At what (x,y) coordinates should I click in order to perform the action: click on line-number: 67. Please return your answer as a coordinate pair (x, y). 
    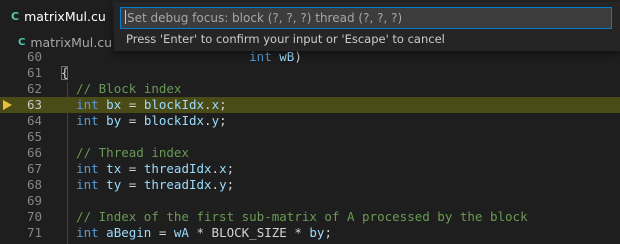
    Looking at the image, I should click on (34, 168).